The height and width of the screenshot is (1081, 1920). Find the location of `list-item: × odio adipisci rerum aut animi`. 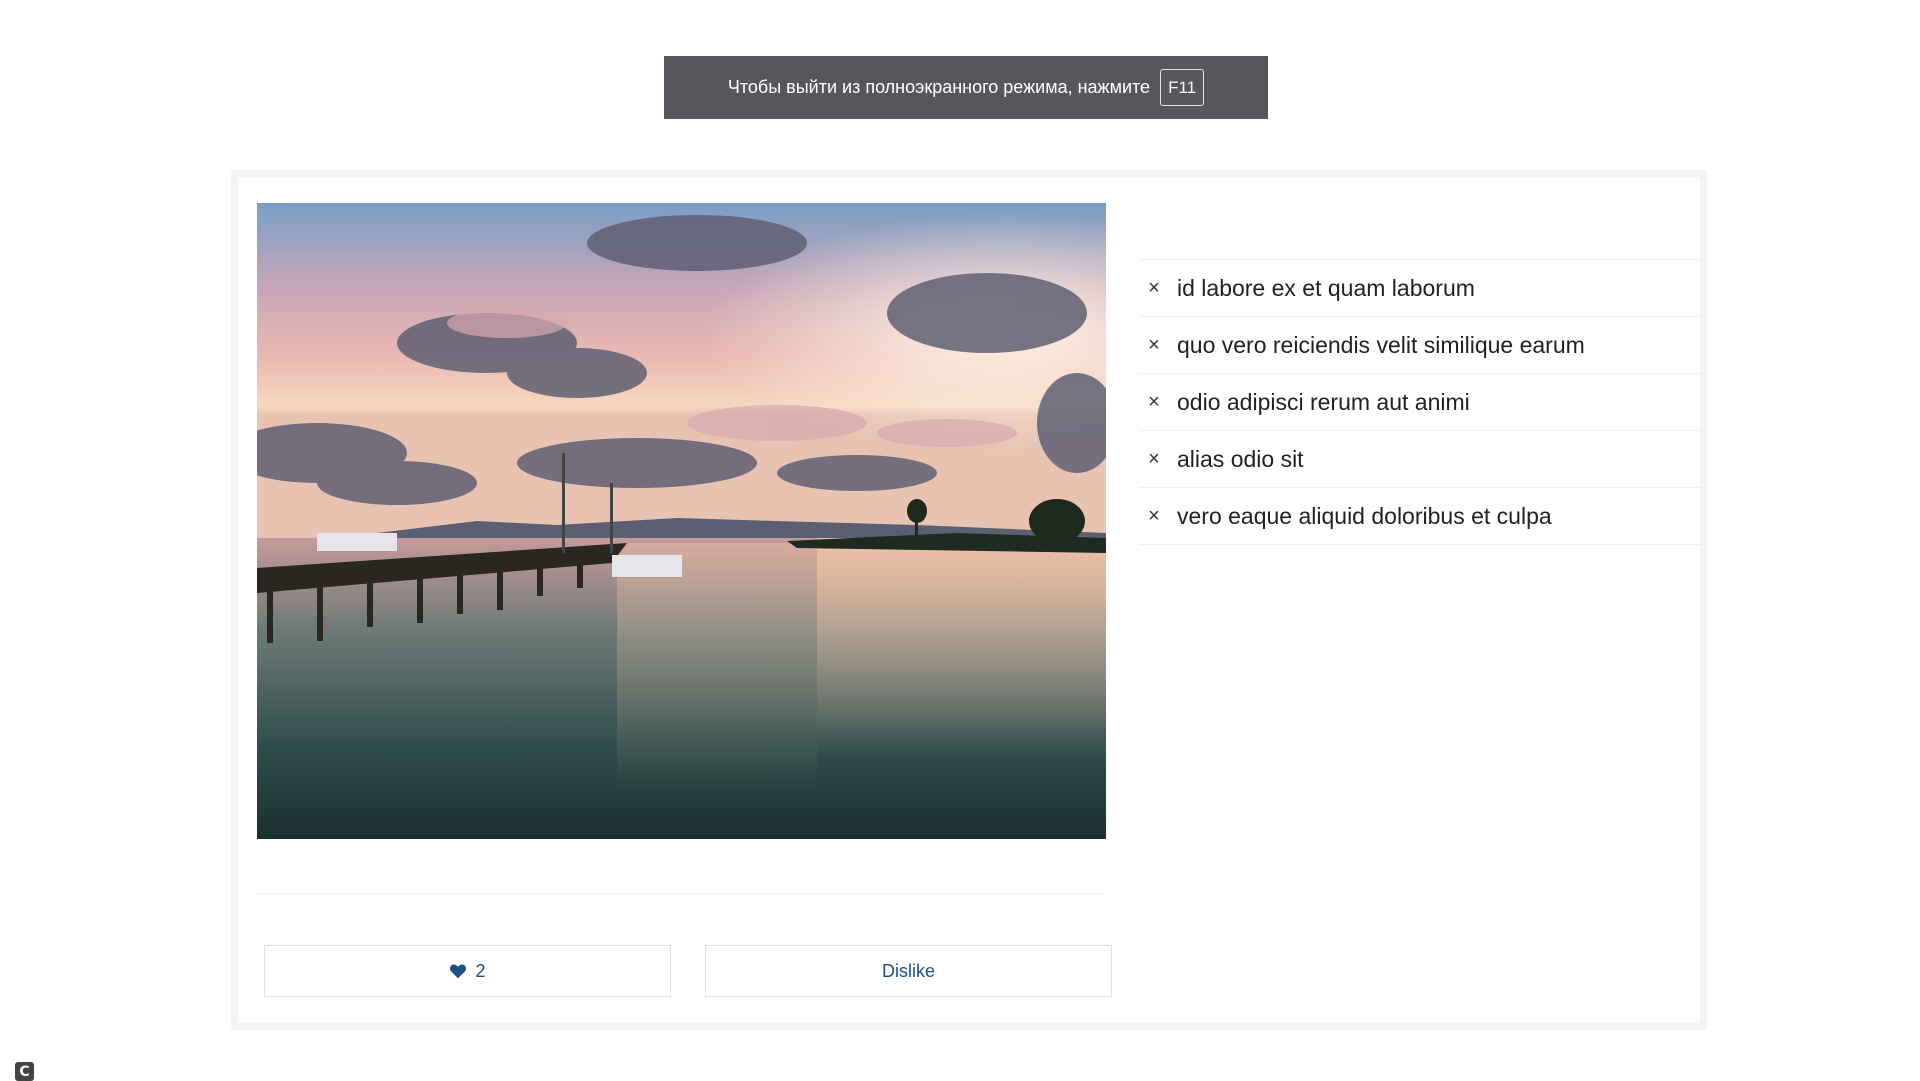

list-item: × odio adipisci rerum aut animi is located at coordinates (1421, 402).